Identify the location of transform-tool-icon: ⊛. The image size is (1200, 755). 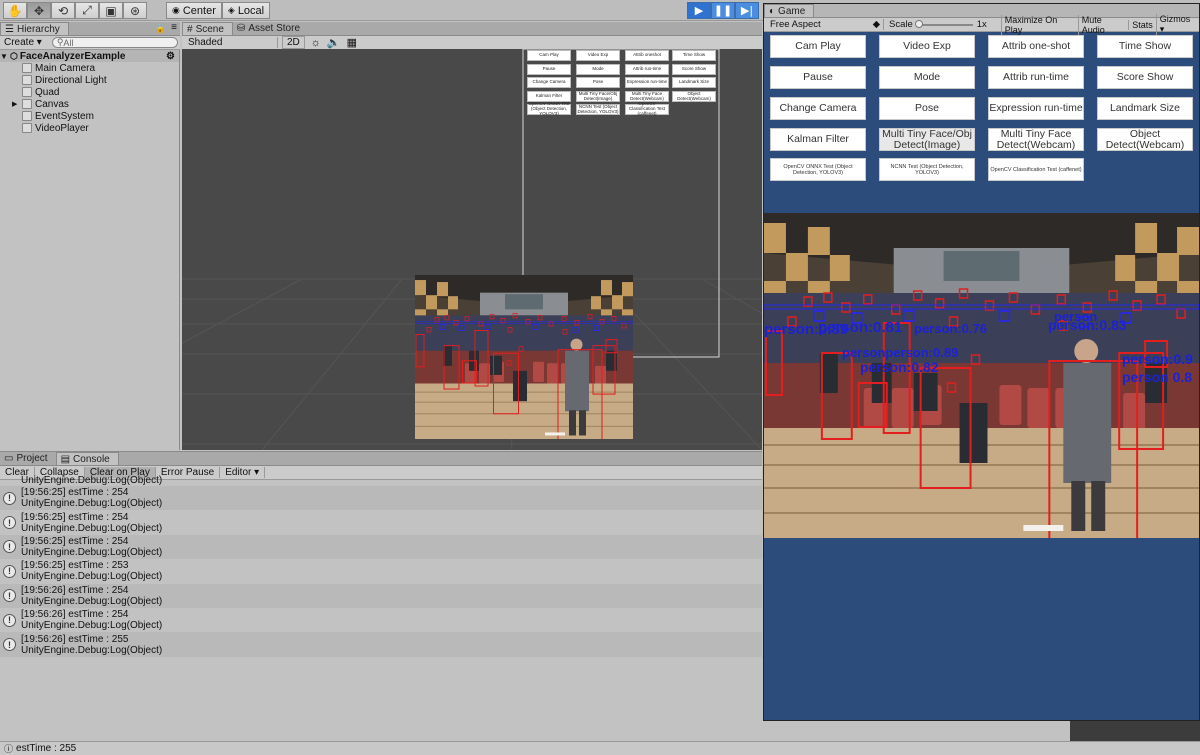
(135, 10).